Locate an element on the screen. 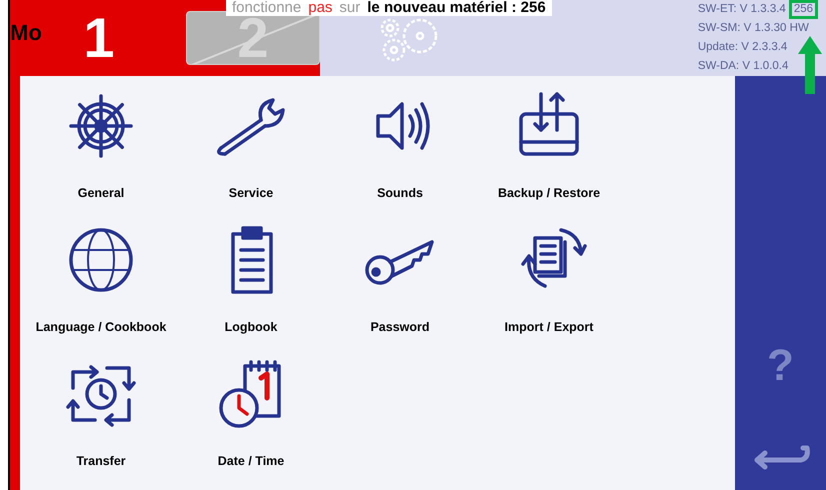  version-text: SW-DA: V 1.0.0.4 is located at coordinates (743, 66).